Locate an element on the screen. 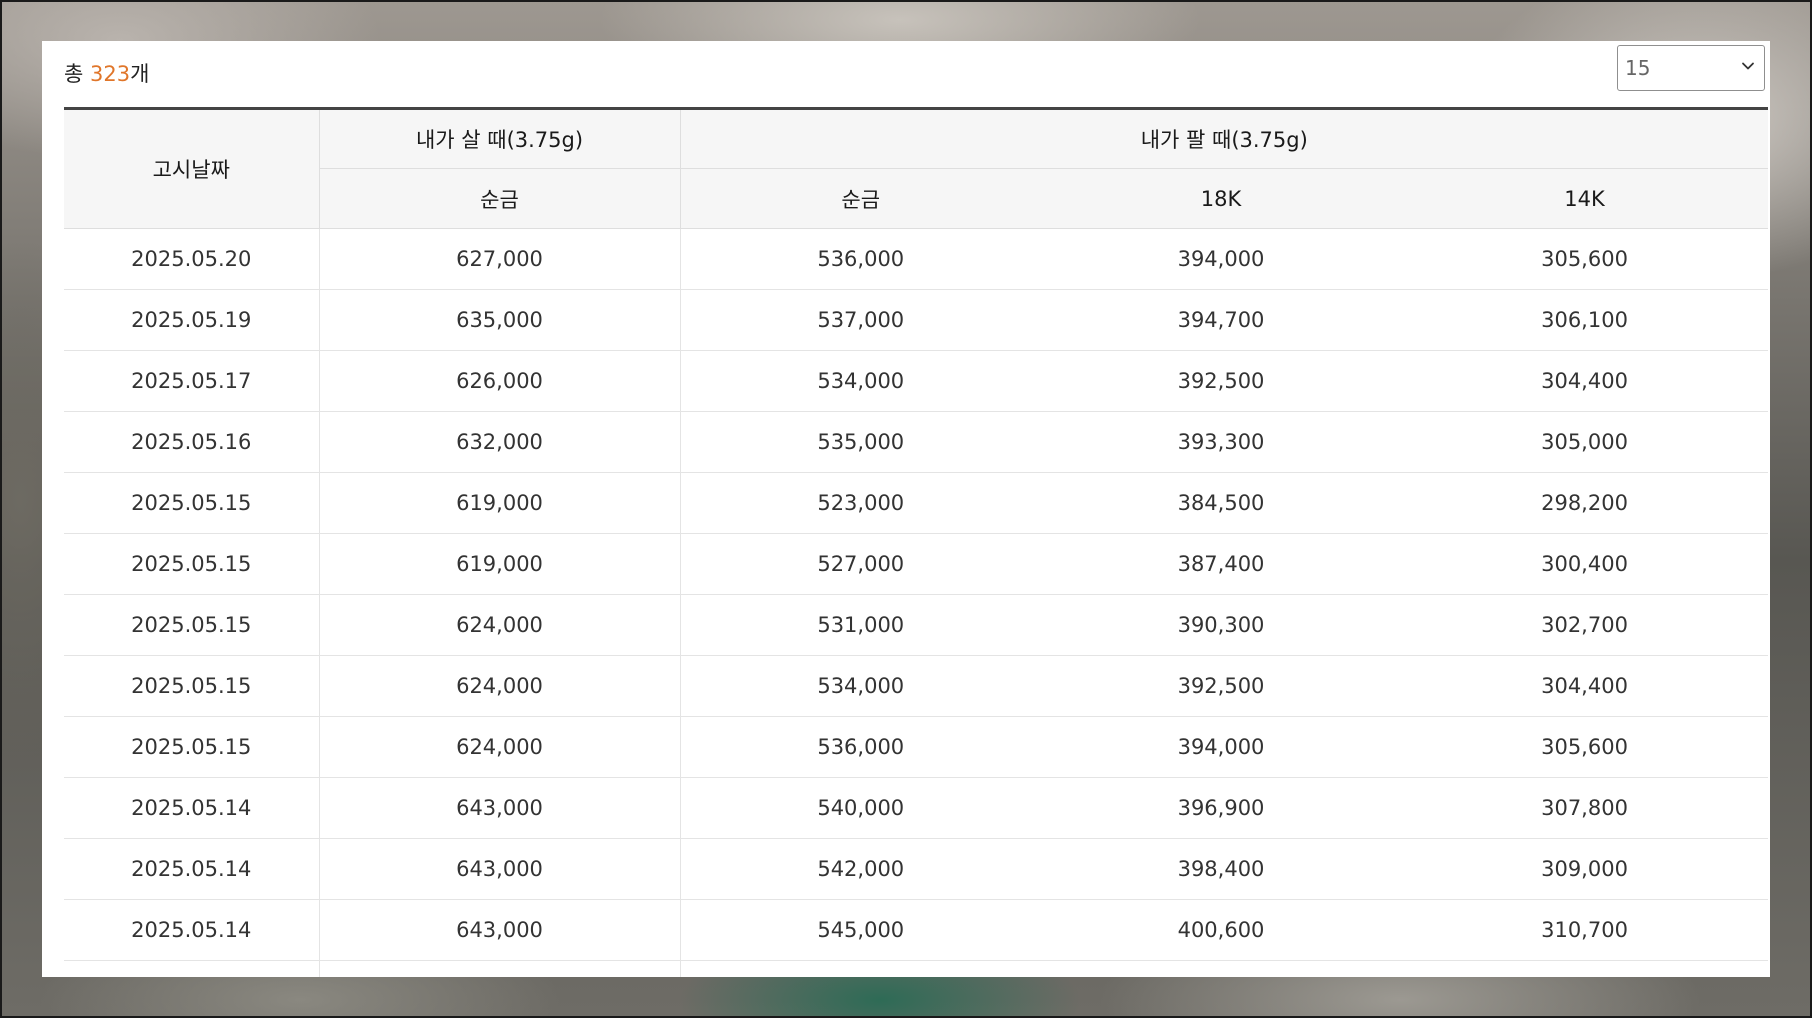 This screenshot has height=1018, width=1812. header-sell-pure: 순금 is located at coordinates (860, 198).